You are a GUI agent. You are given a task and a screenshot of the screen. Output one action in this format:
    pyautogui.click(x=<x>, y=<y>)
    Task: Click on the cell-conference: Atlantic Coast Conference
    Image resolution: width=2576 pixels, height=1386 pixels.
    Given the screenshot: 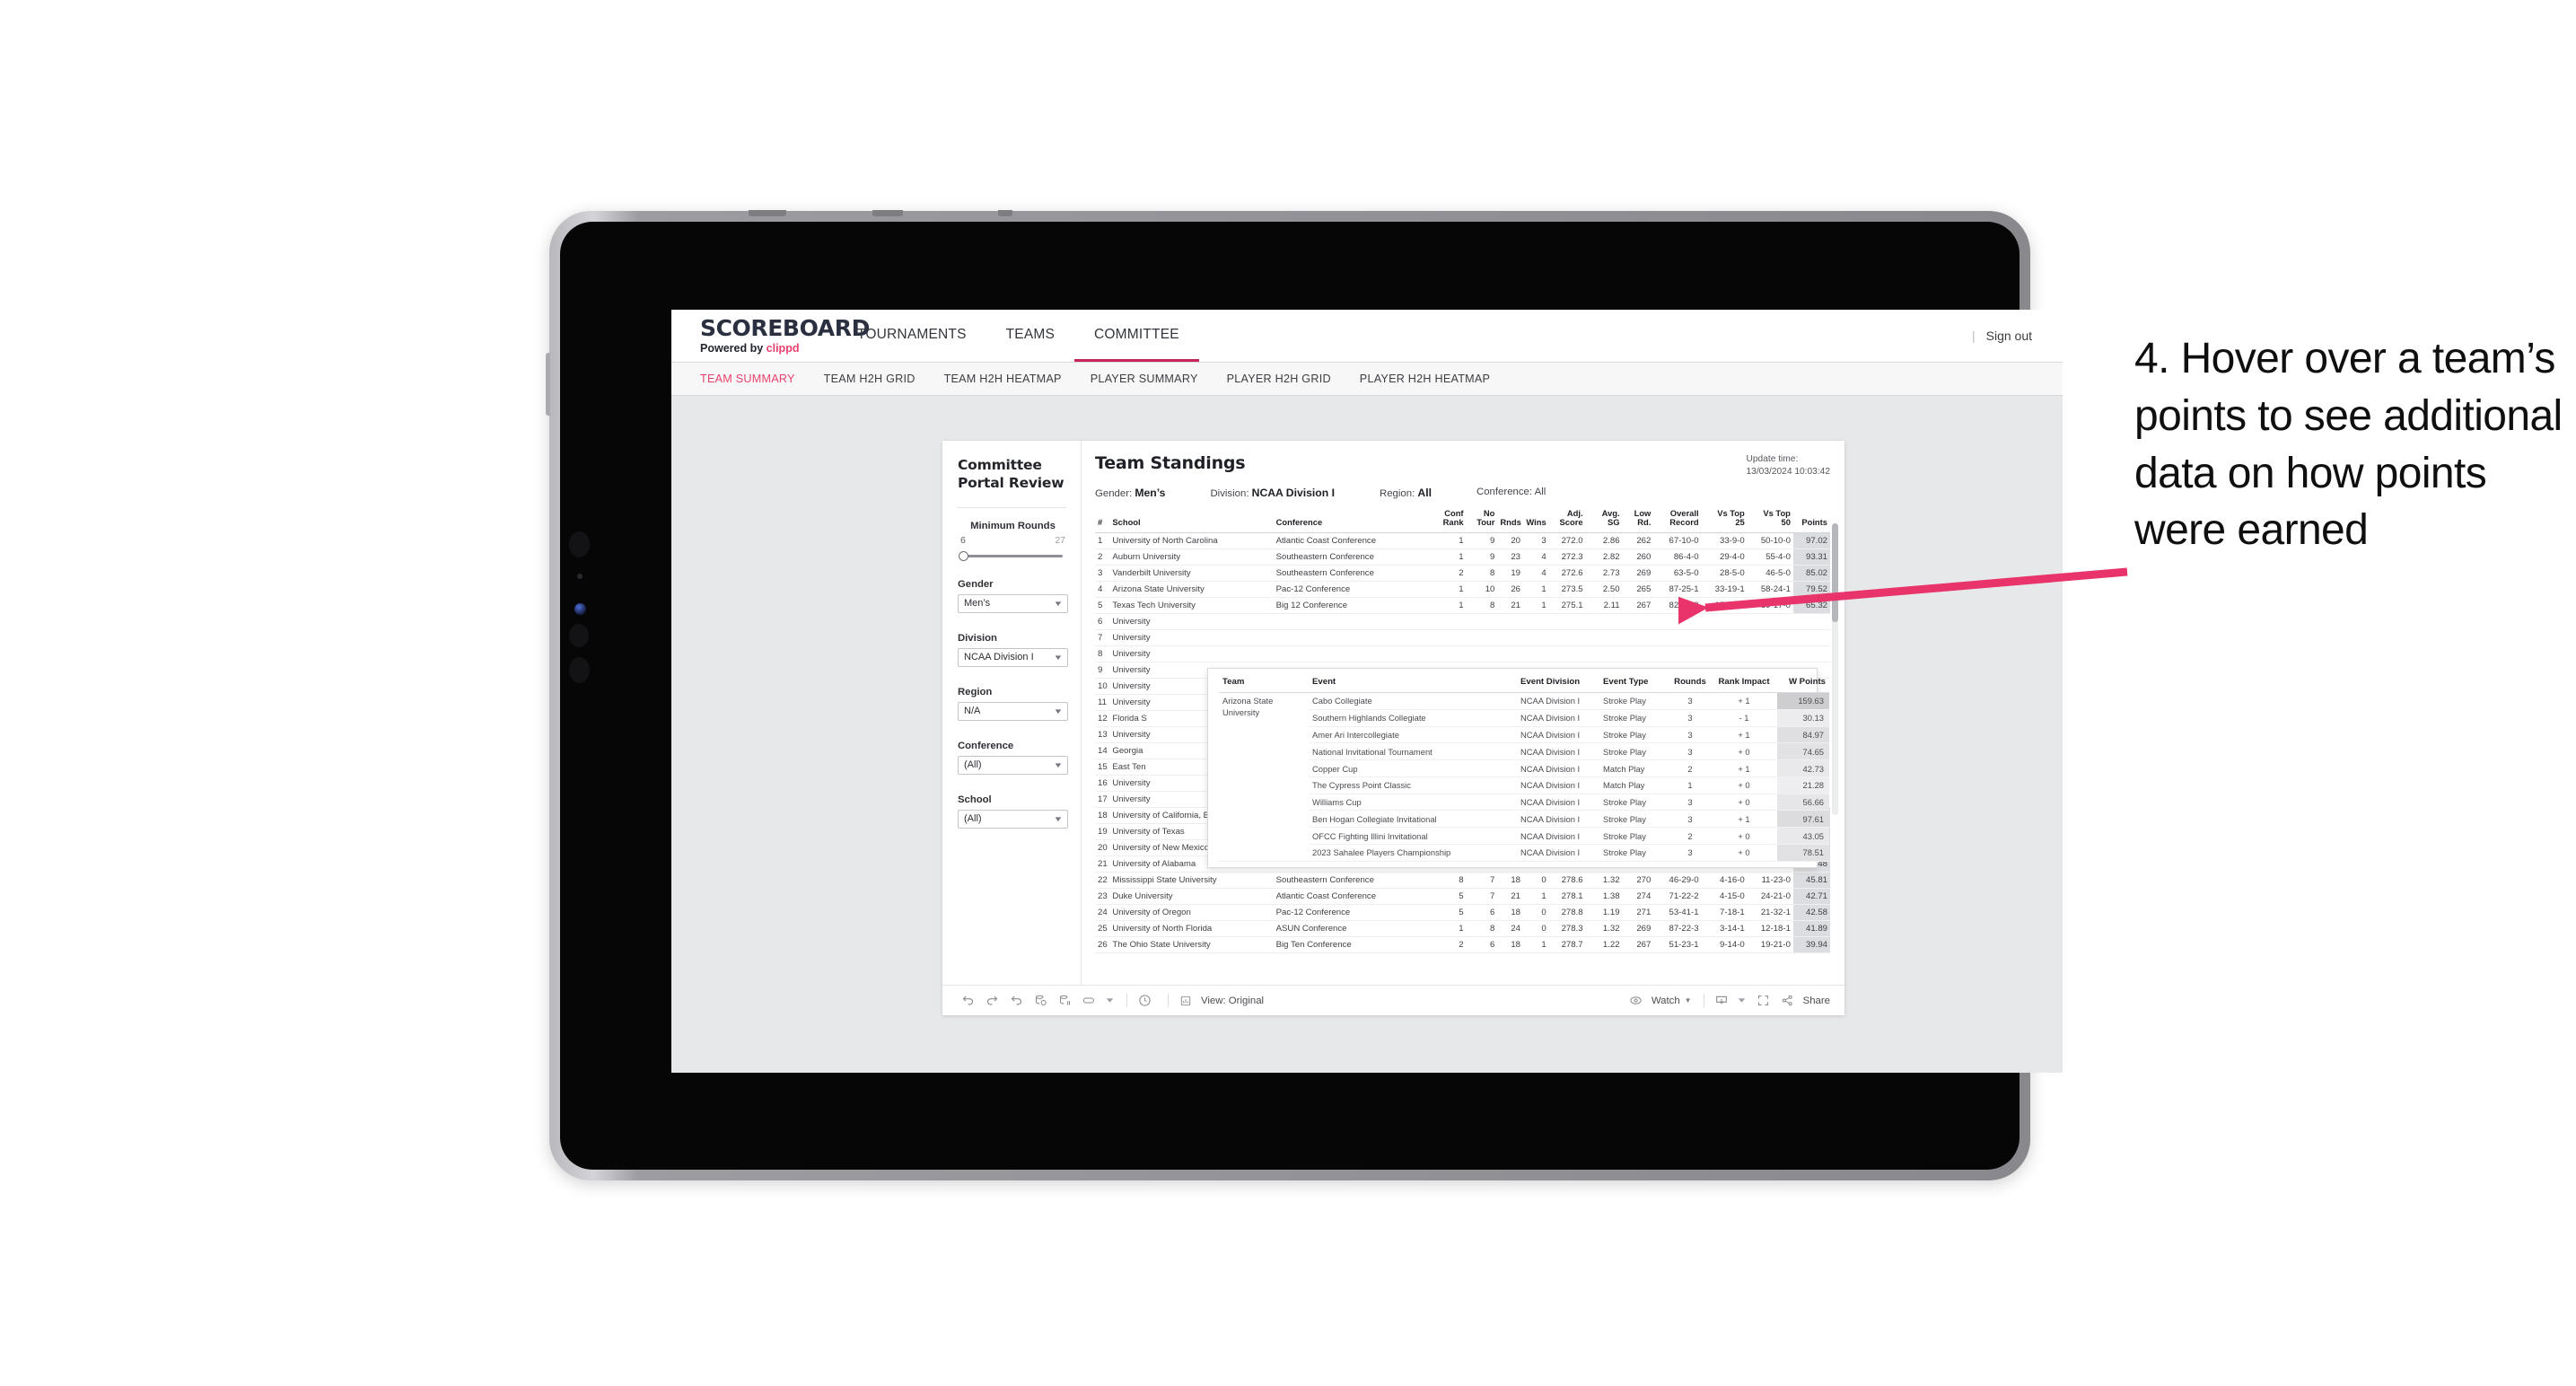 What is the action you would take?
    pyautogui.click(x=1354, y=896)
    